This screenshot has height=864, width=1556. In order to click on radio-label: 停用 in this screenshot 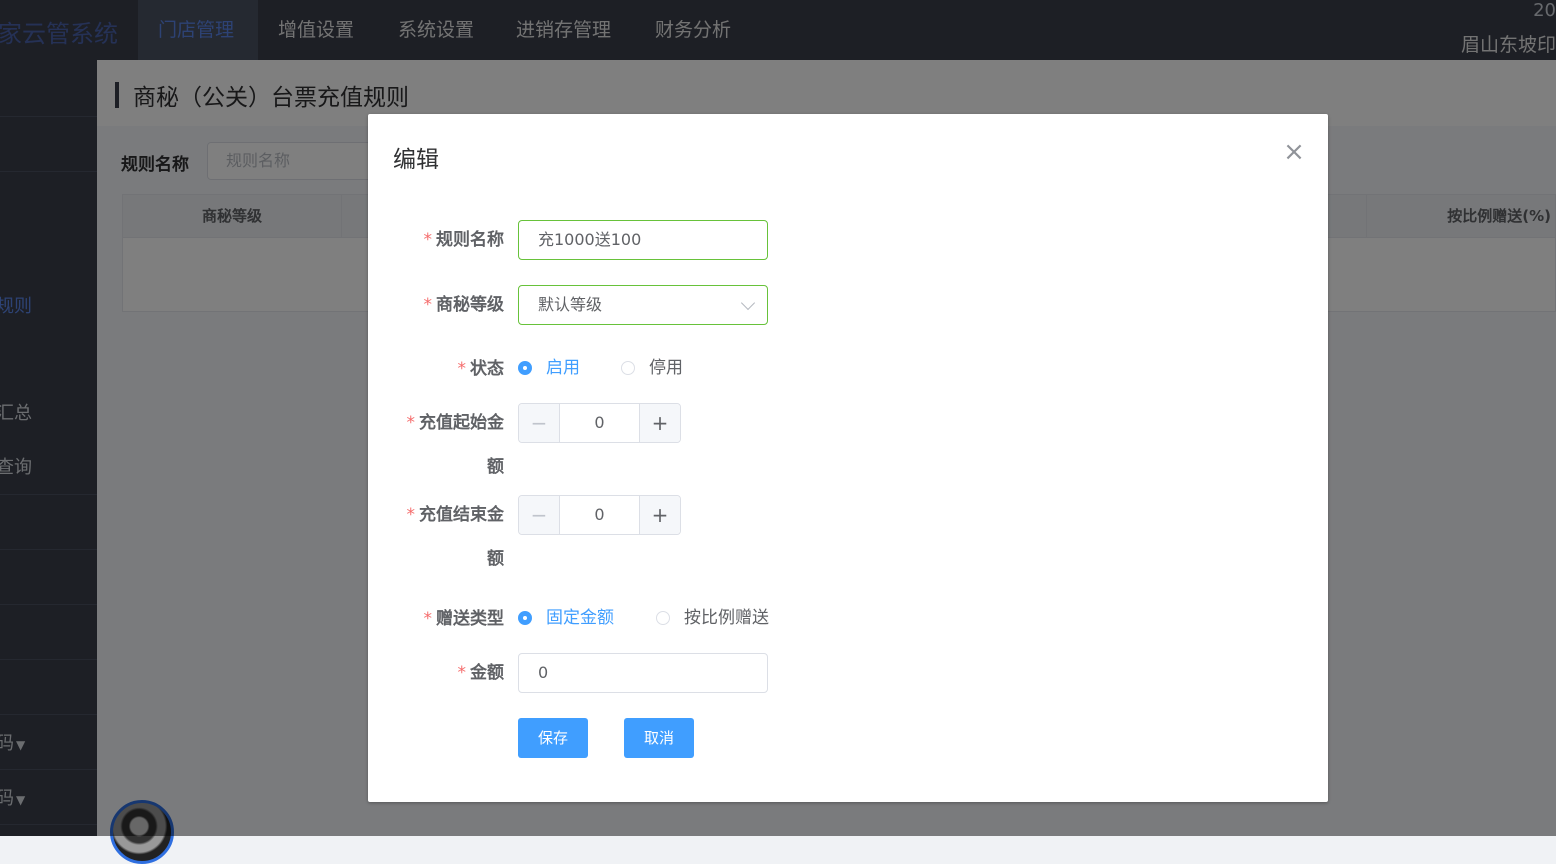, I will do `click(666, 368)`.